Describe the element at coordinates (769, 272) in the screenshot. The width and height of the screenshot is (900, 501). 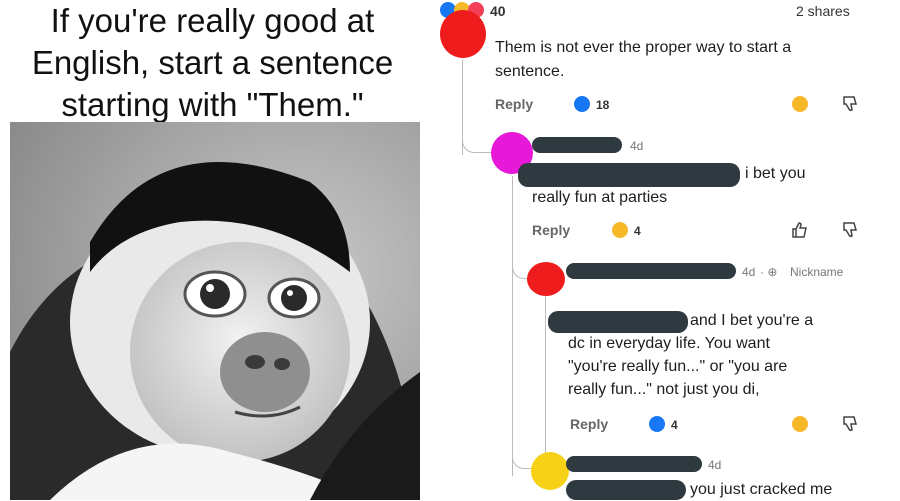
I see `globe-icon: · ⊕` at that location.